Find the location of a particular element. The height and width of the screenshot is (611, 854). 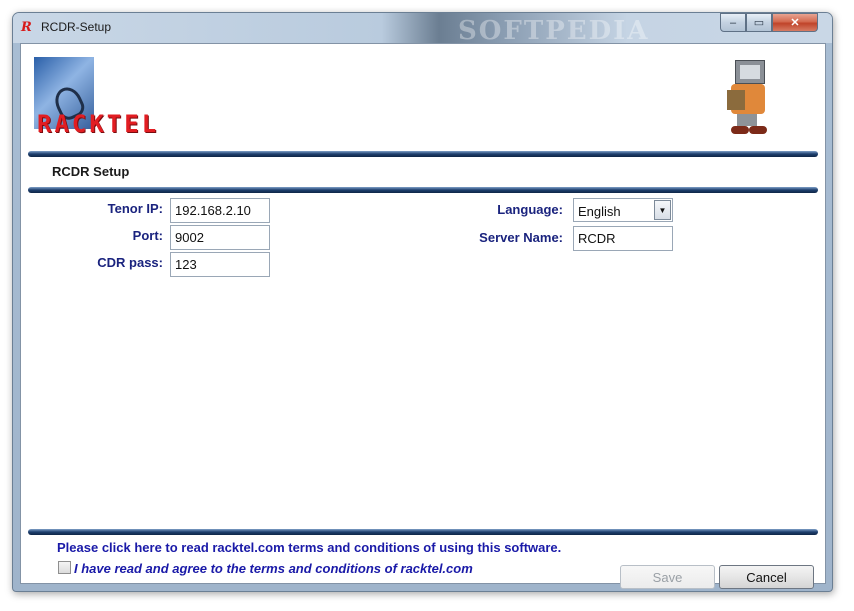

port-input is located at coordinates (220, 237).